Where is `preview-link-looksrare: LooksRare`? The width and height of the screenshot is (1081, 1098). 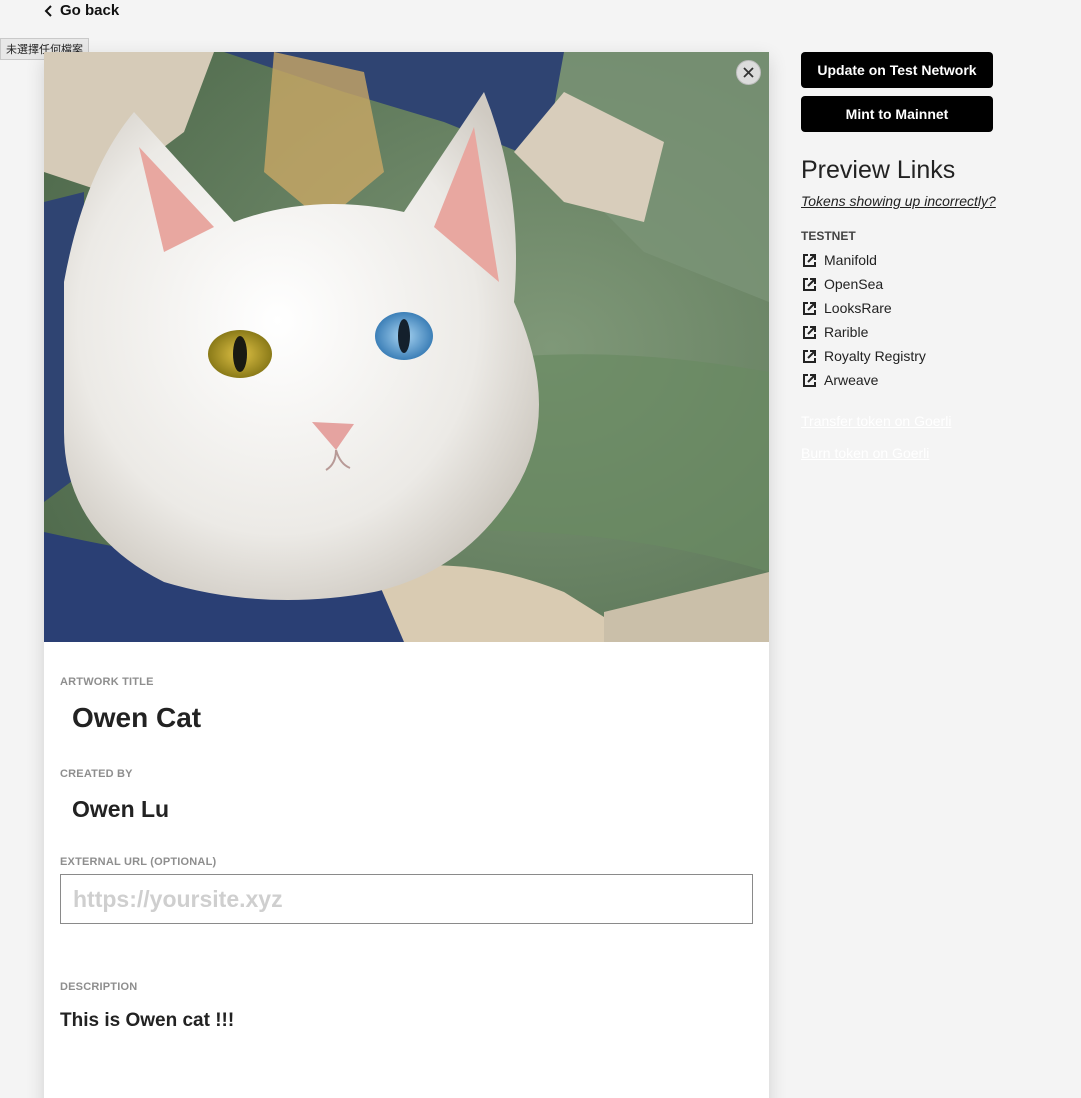
preview-link-looksrare: LooksRare is located at coordinates (864, 308).